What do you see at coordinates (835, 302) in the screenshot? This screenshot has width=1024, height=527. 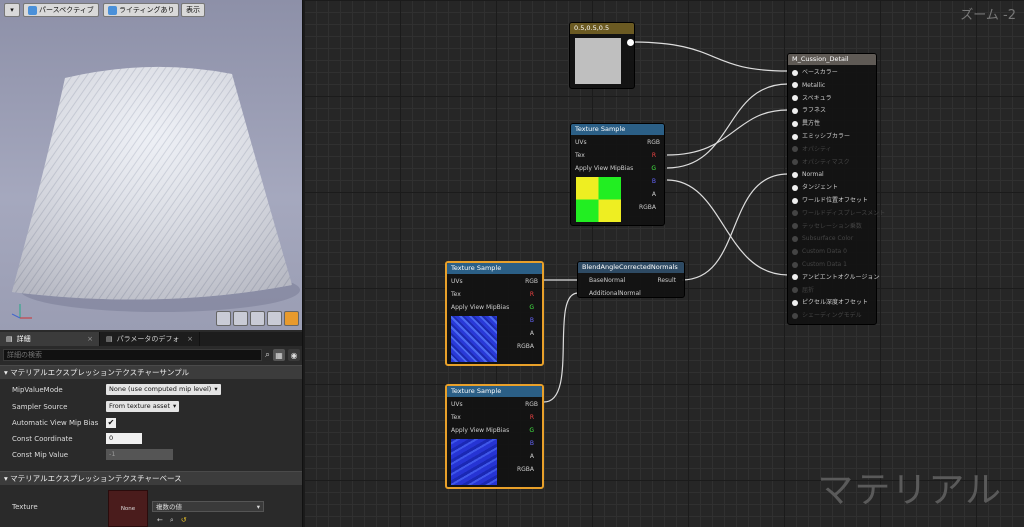 I see `material-pin: ピクセル深度オフセット` at bounding box center [835, 302].